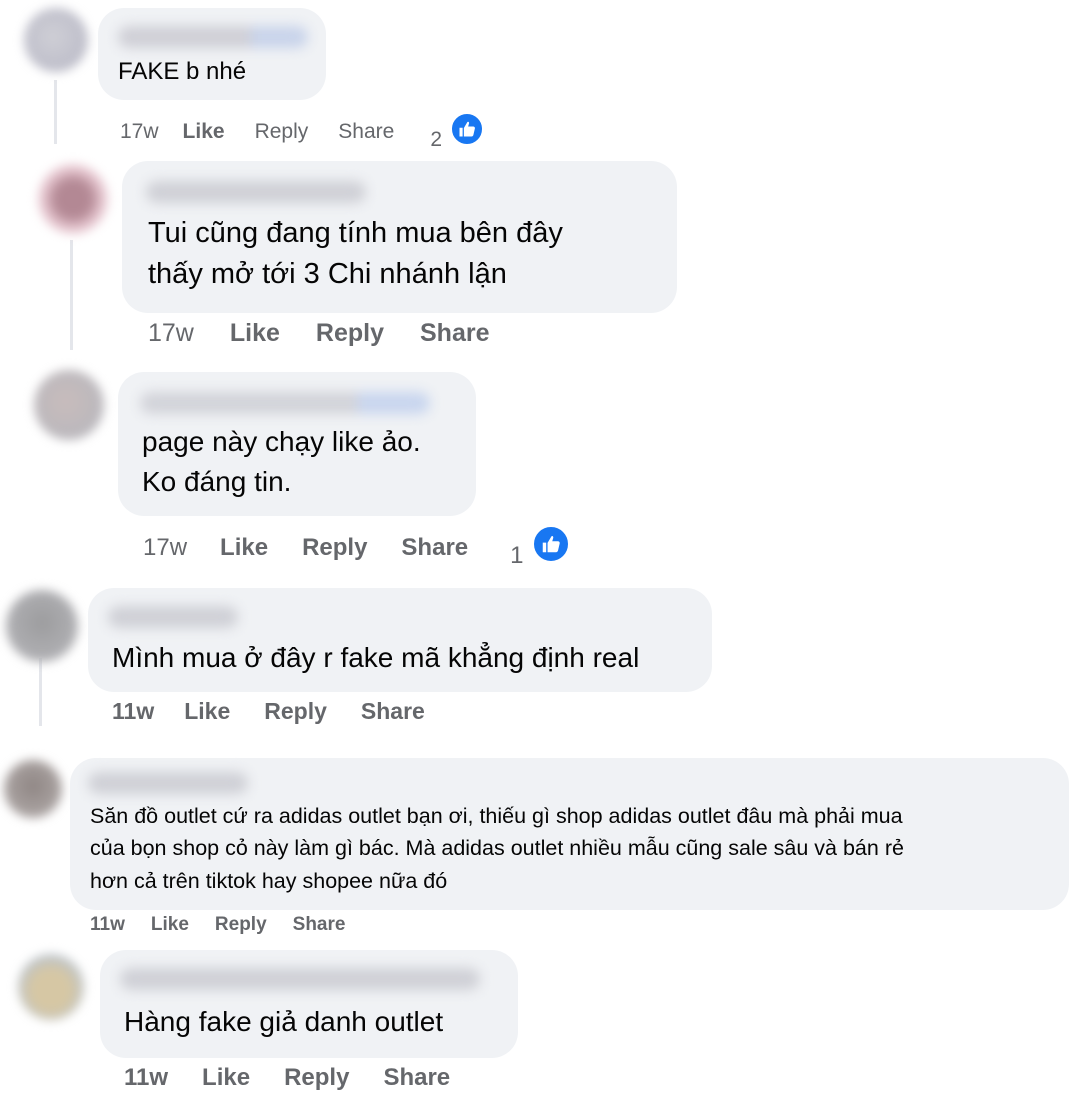  I want to click on reaction-count: 1, so click(517, 555).